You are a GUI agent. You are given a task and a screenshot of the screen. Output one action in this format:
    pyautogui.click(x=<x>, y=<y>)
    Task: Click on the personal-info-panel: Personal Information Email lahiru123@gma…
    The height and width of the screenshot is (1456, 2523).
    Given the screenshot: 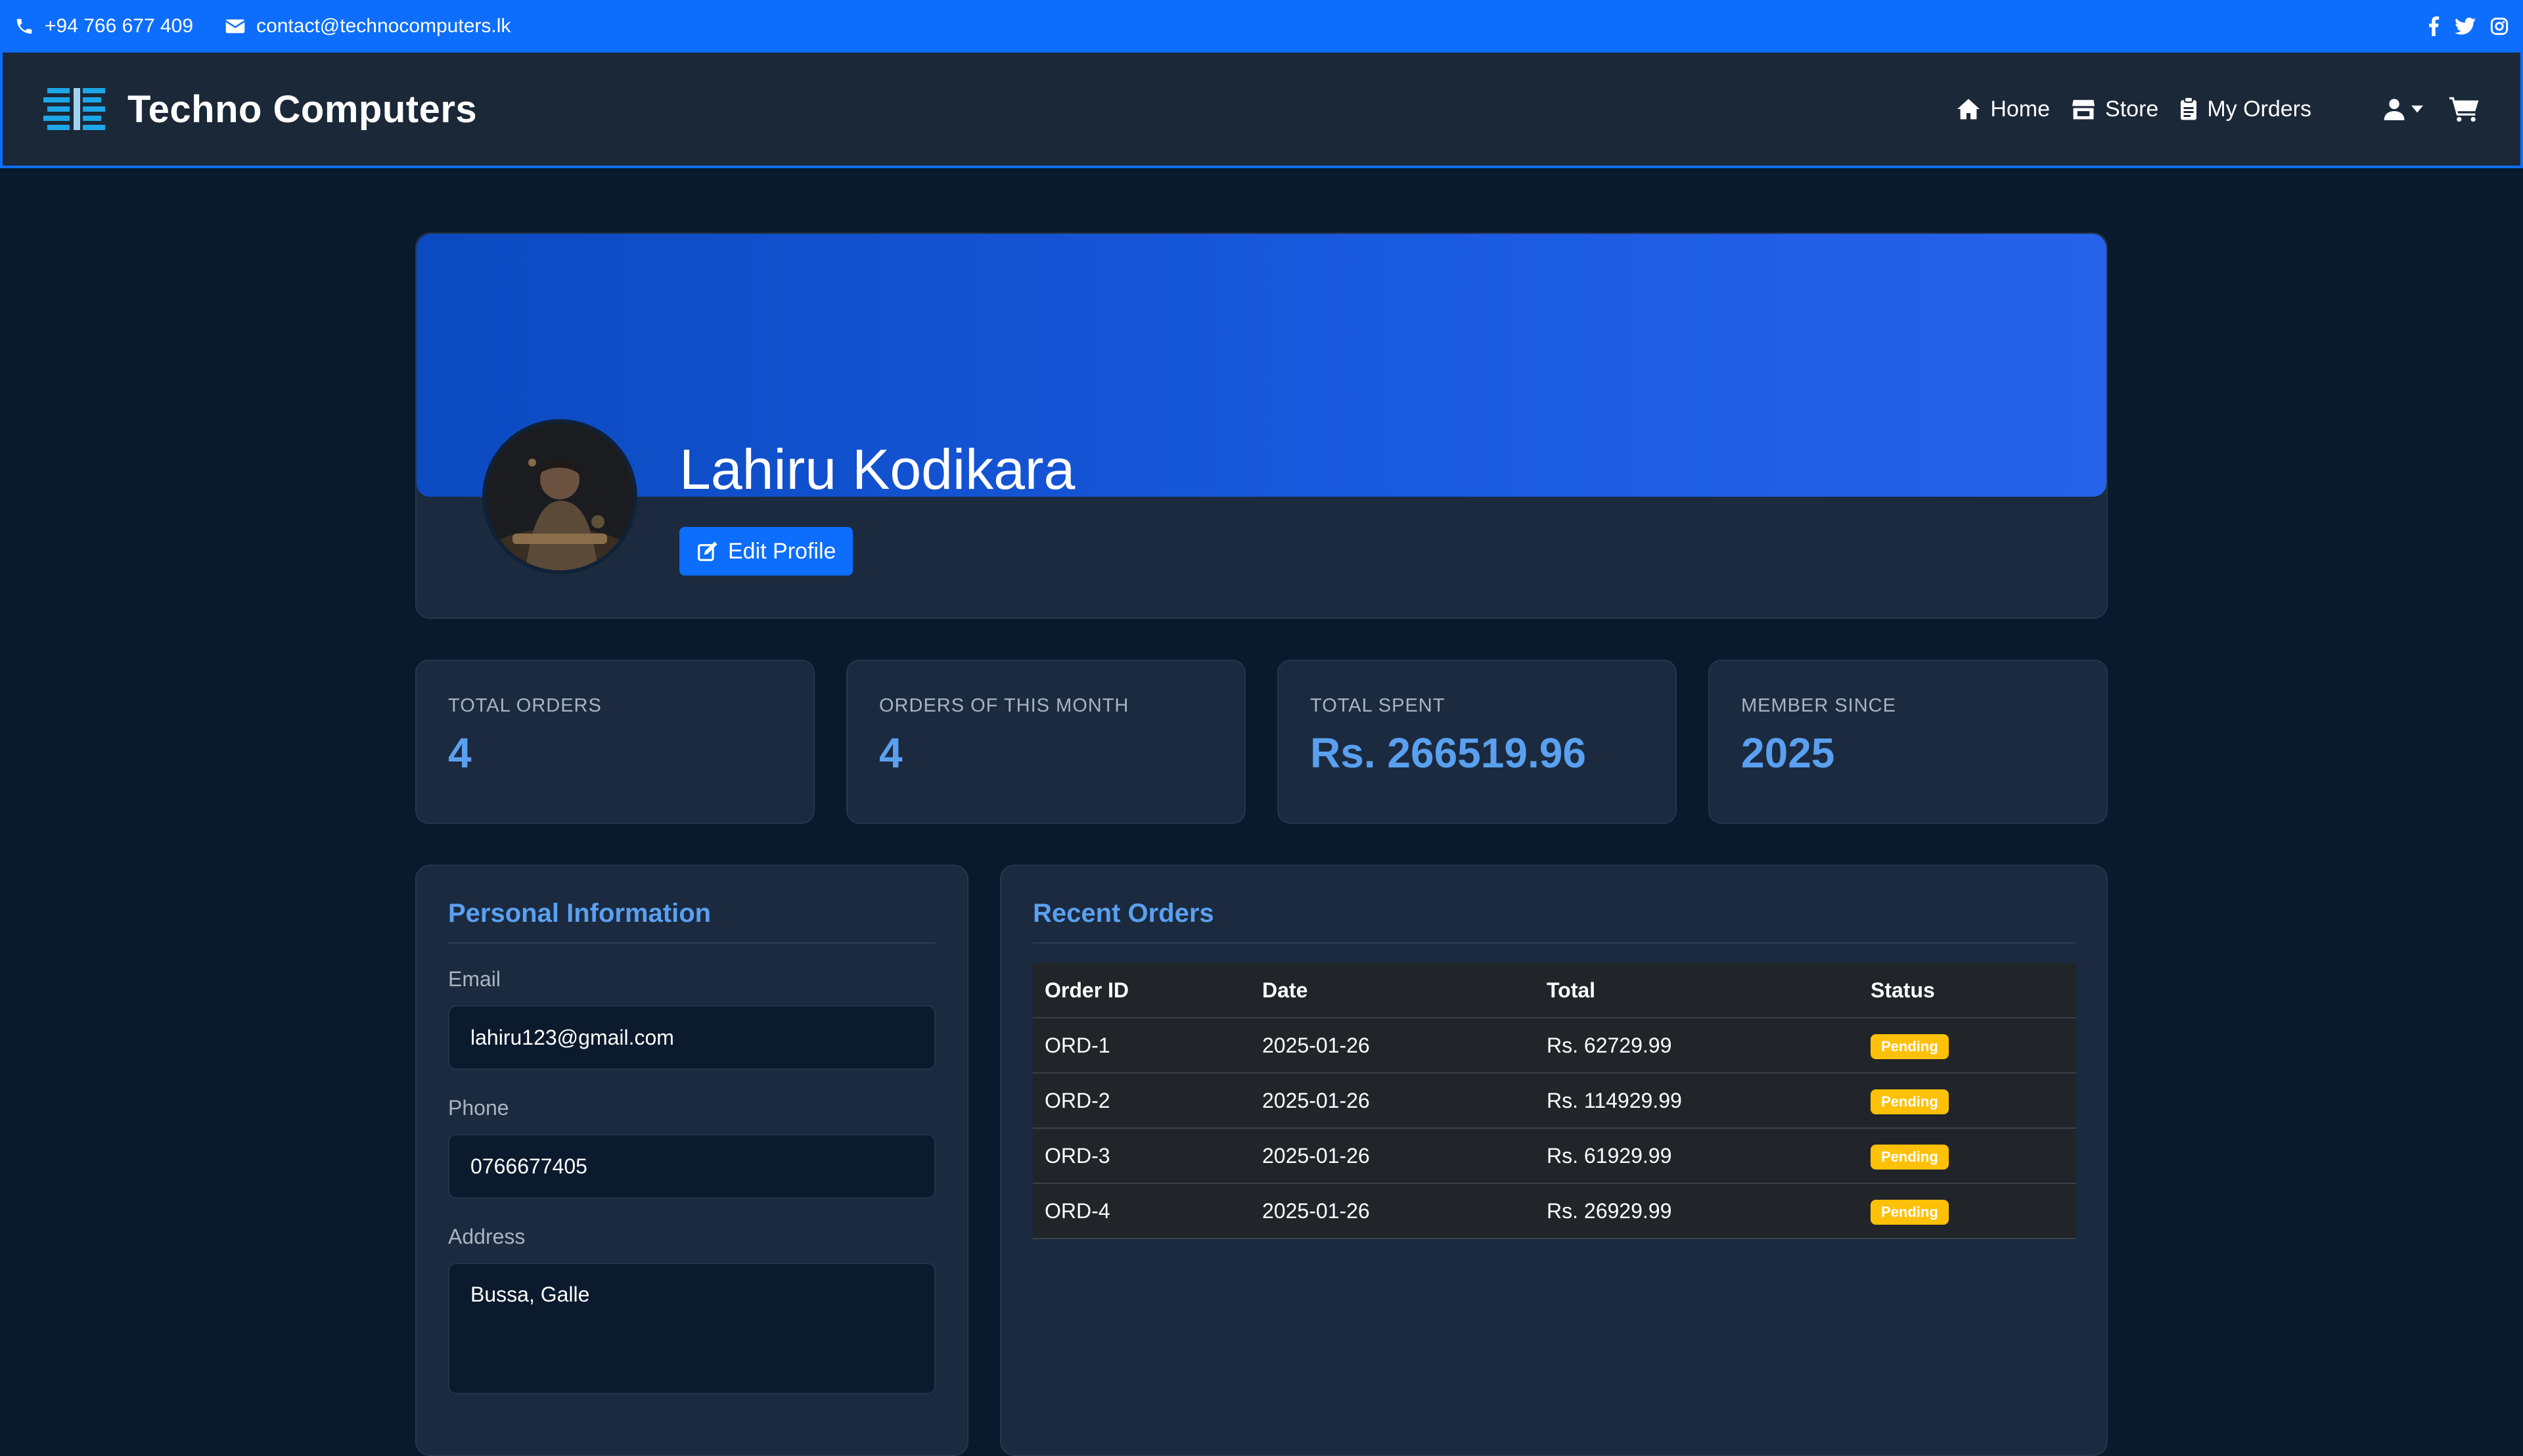 What is the action you would take?
    pyautogui.click(x=691, y=1160)
    